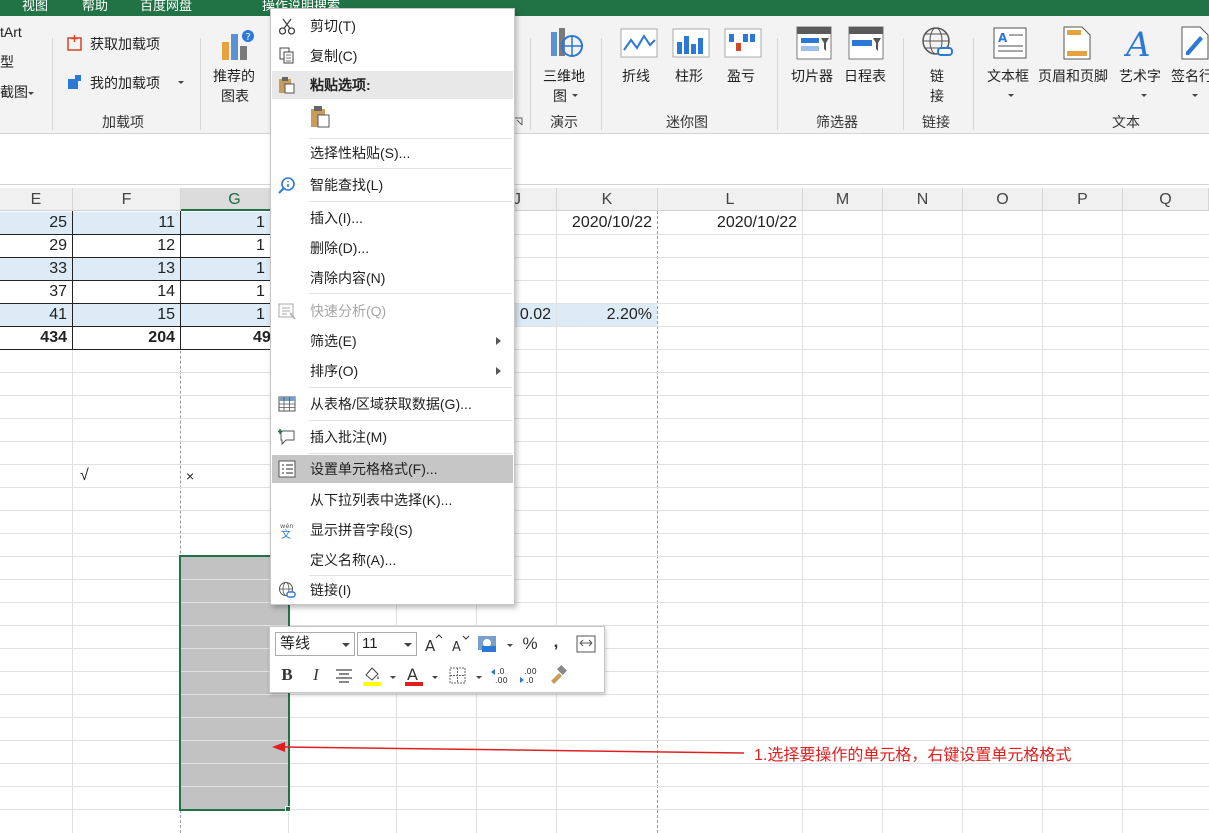  What do you see at coordinates (392, 56) in the screenshot?
I see `menu-item-copy: 复制(C)` at bounding box center [392, 56].